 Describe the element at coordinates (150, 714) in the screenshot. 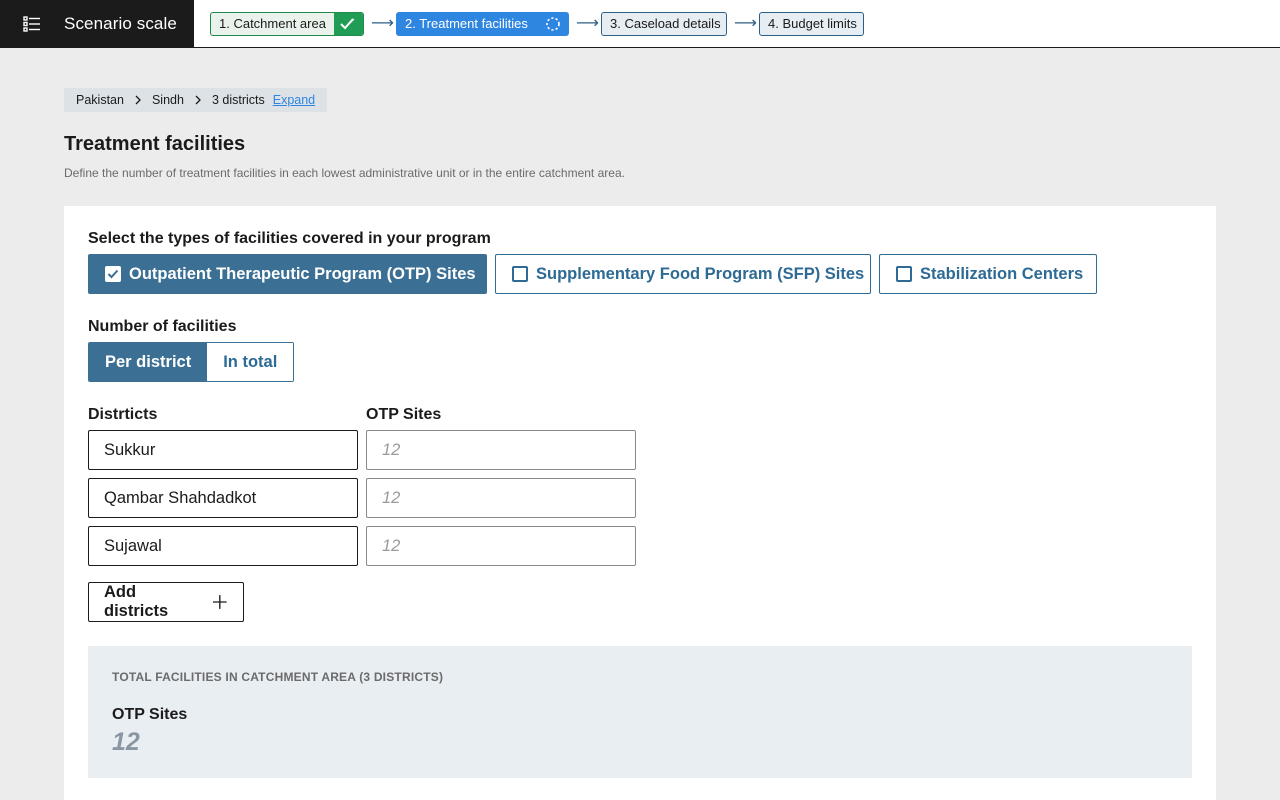

I see `summary-otp-label: OTP Sites` at that location.